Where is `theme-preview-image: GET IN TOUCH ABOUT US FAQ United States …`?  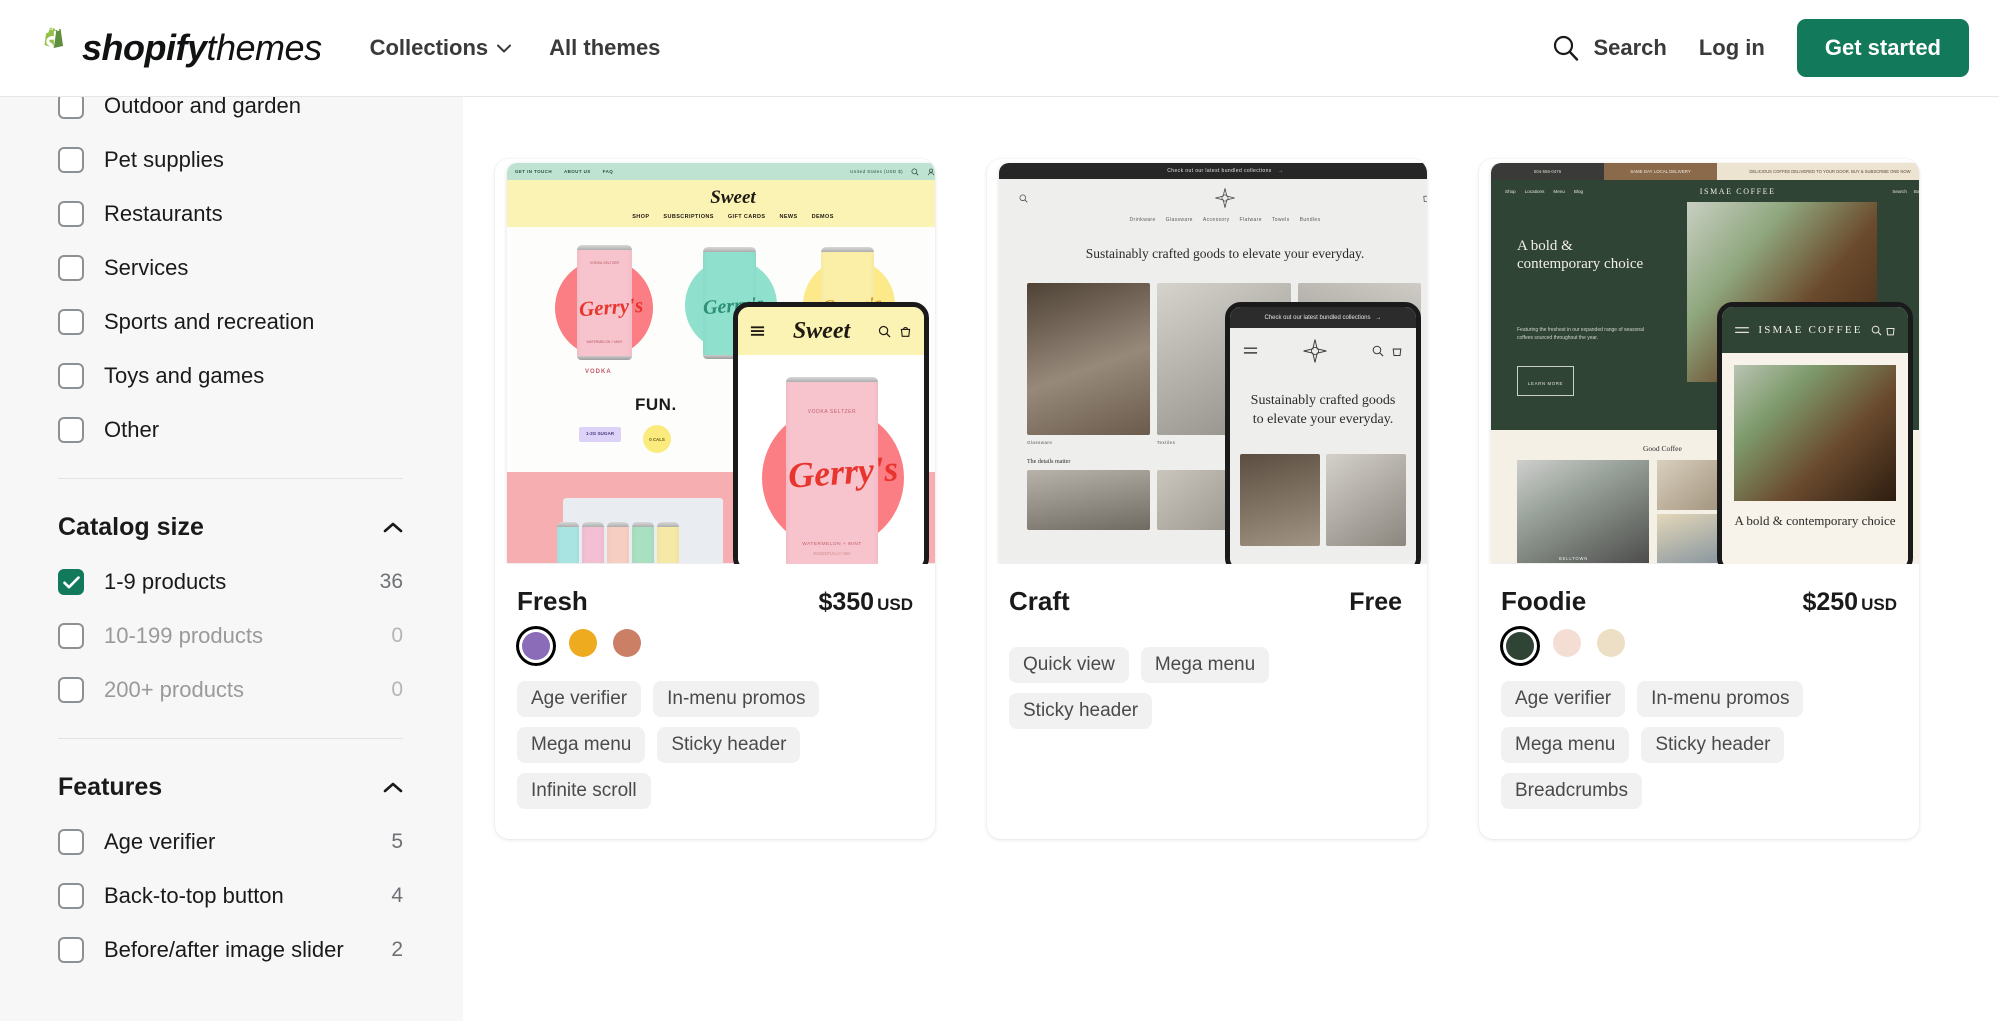
theme-preview-image: GET IN TOUCH ABOUT US FAQ United States … is located at coordinates (715, 361).